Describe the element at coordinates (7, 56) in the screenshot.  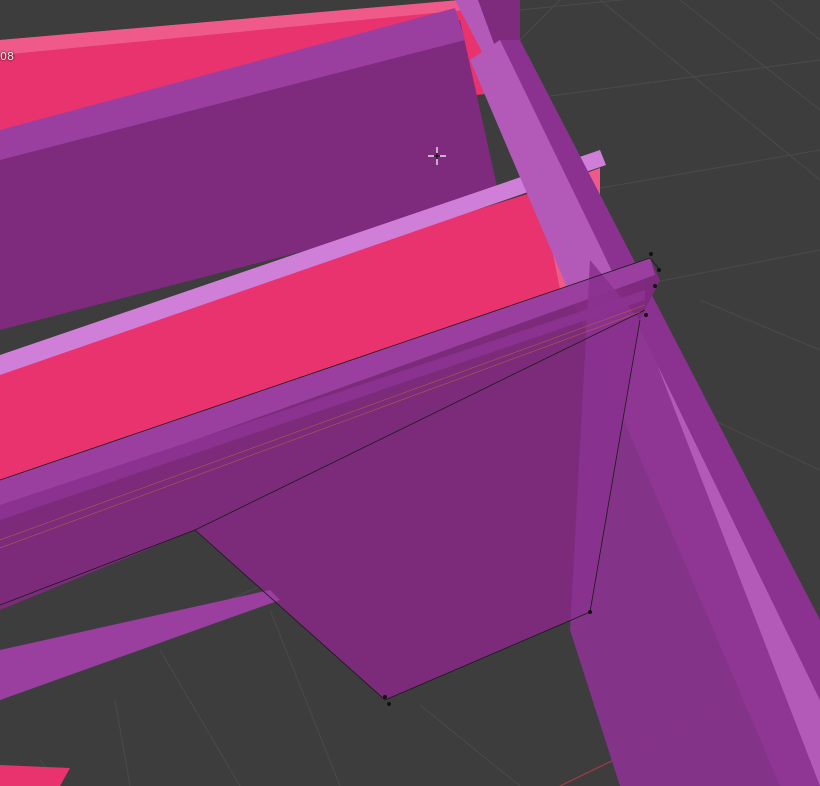
I see `viewport-overlay-value: 08` at that location.